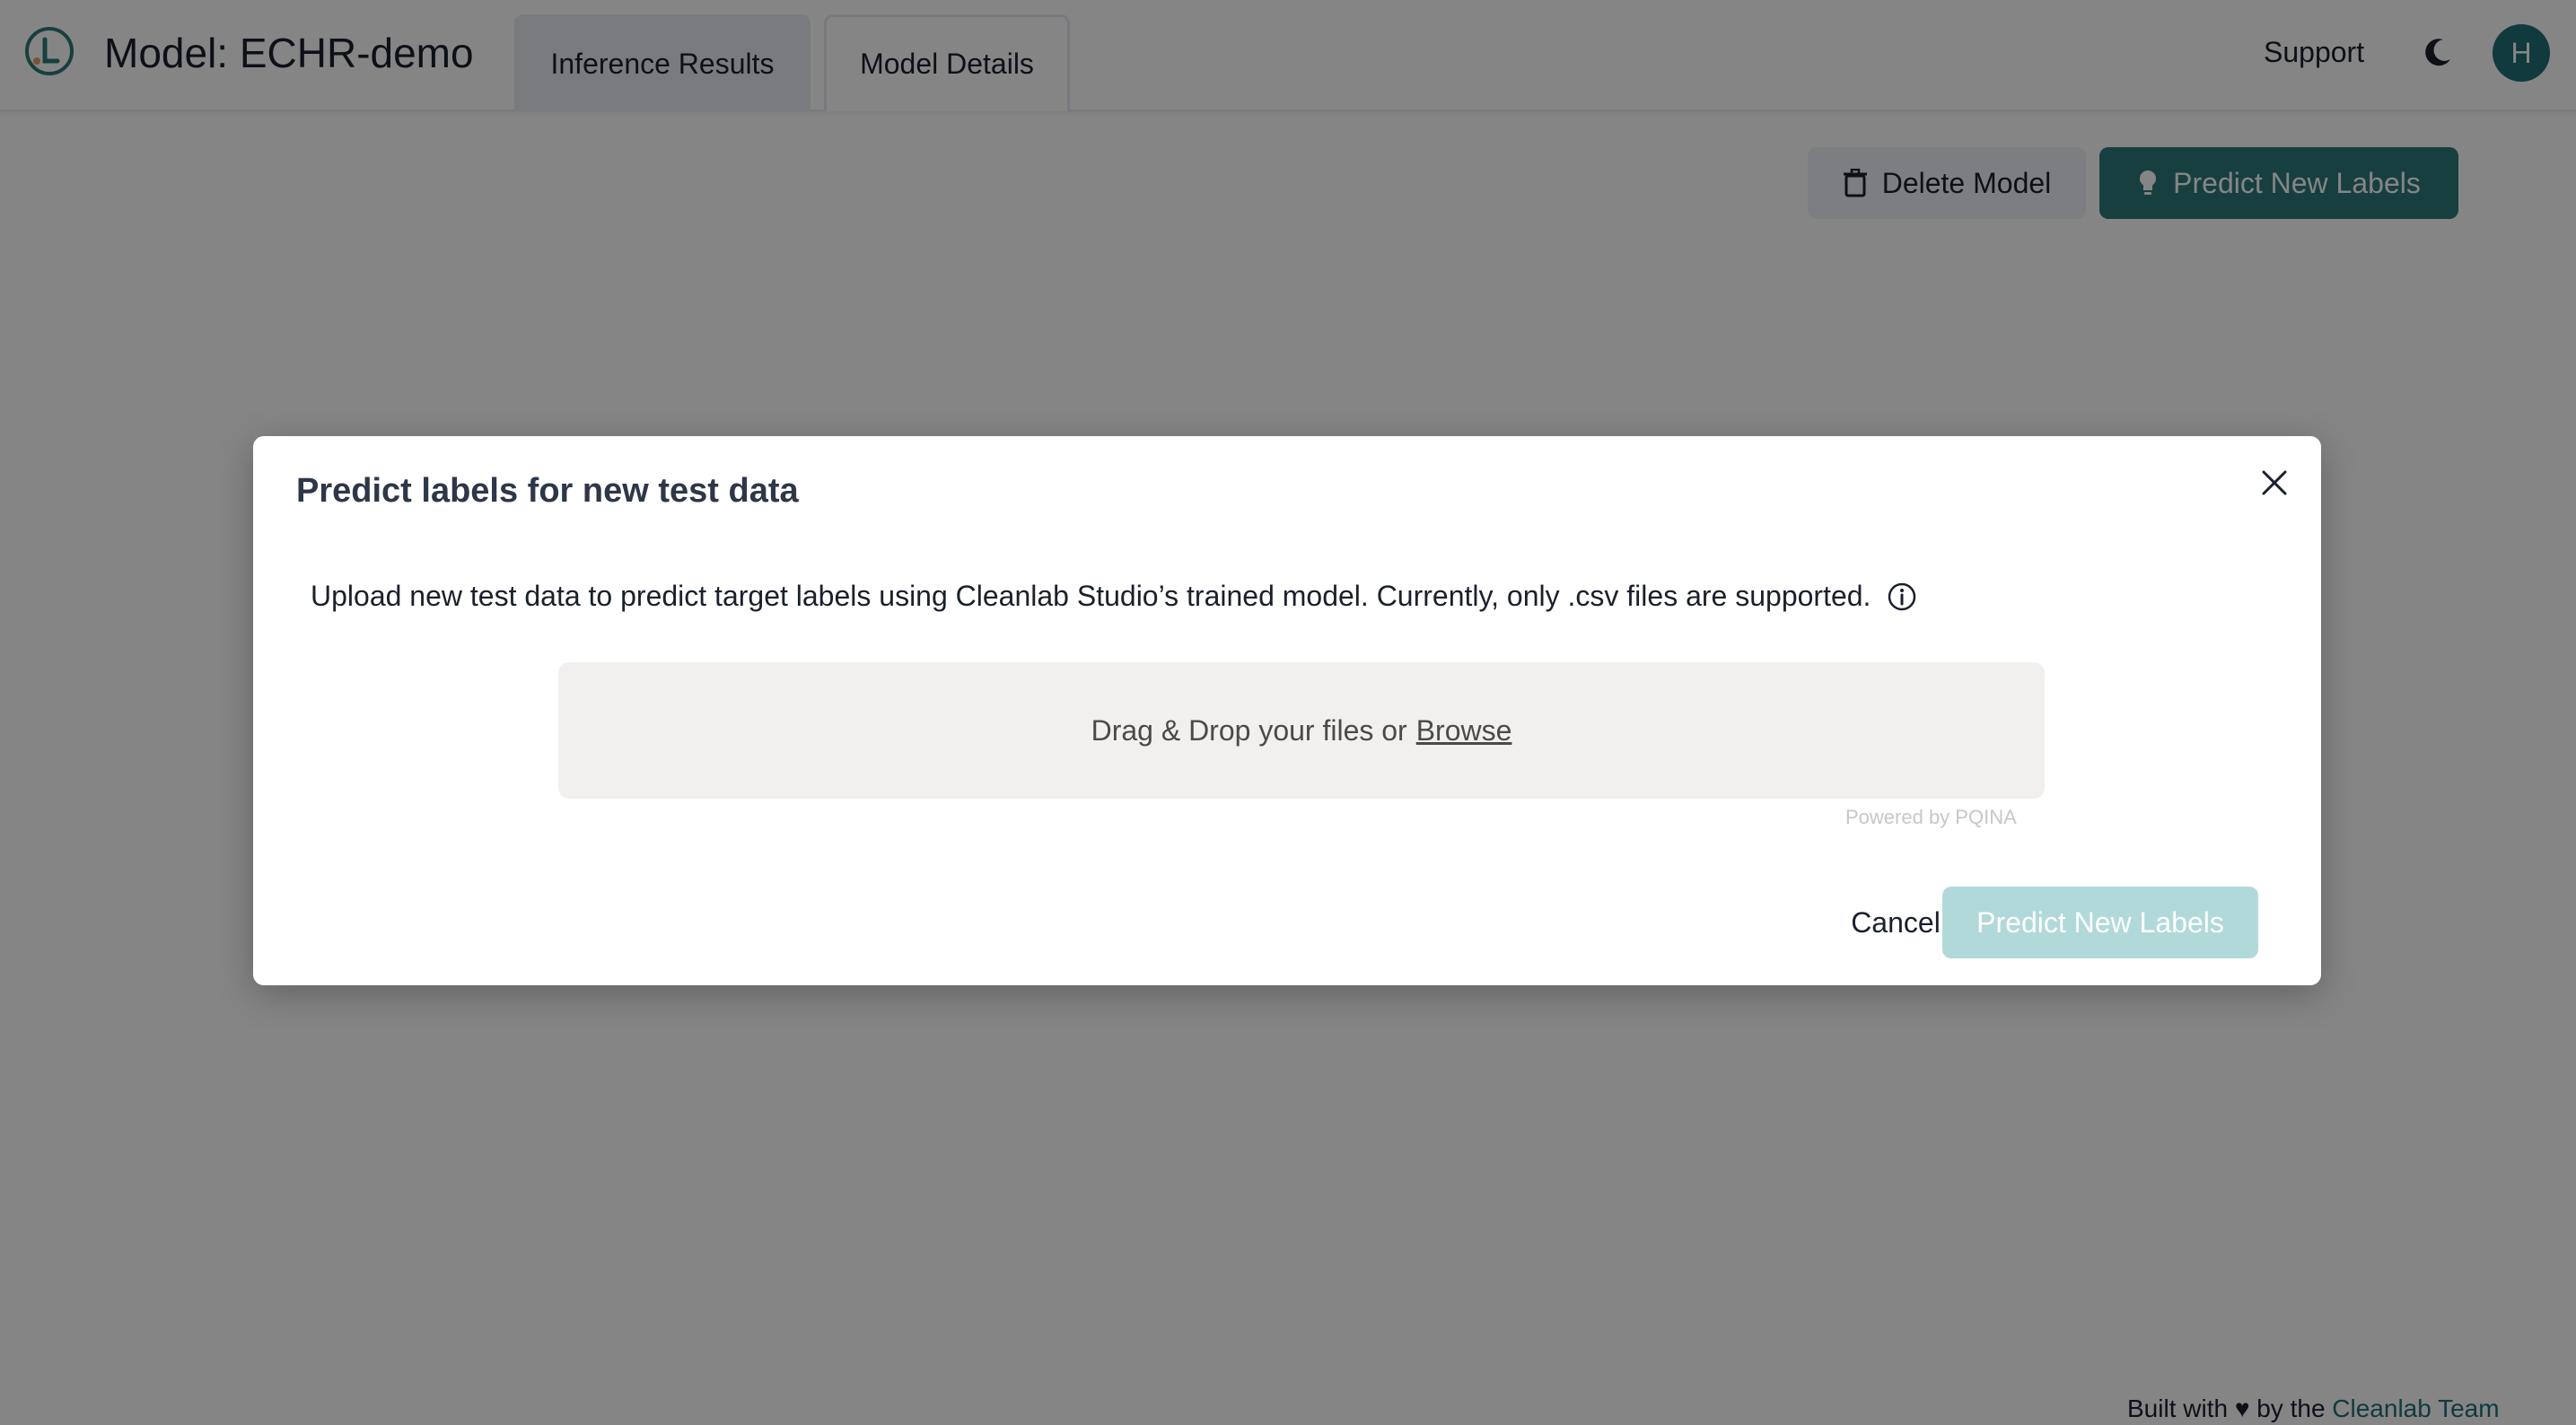 The width and height of the screenshot is (2576, 1425). What do you see at coordinates (547, 491) in the screenshot?
I see `modal-title: Predict labels for new test data` at bounding box center [547, 491].